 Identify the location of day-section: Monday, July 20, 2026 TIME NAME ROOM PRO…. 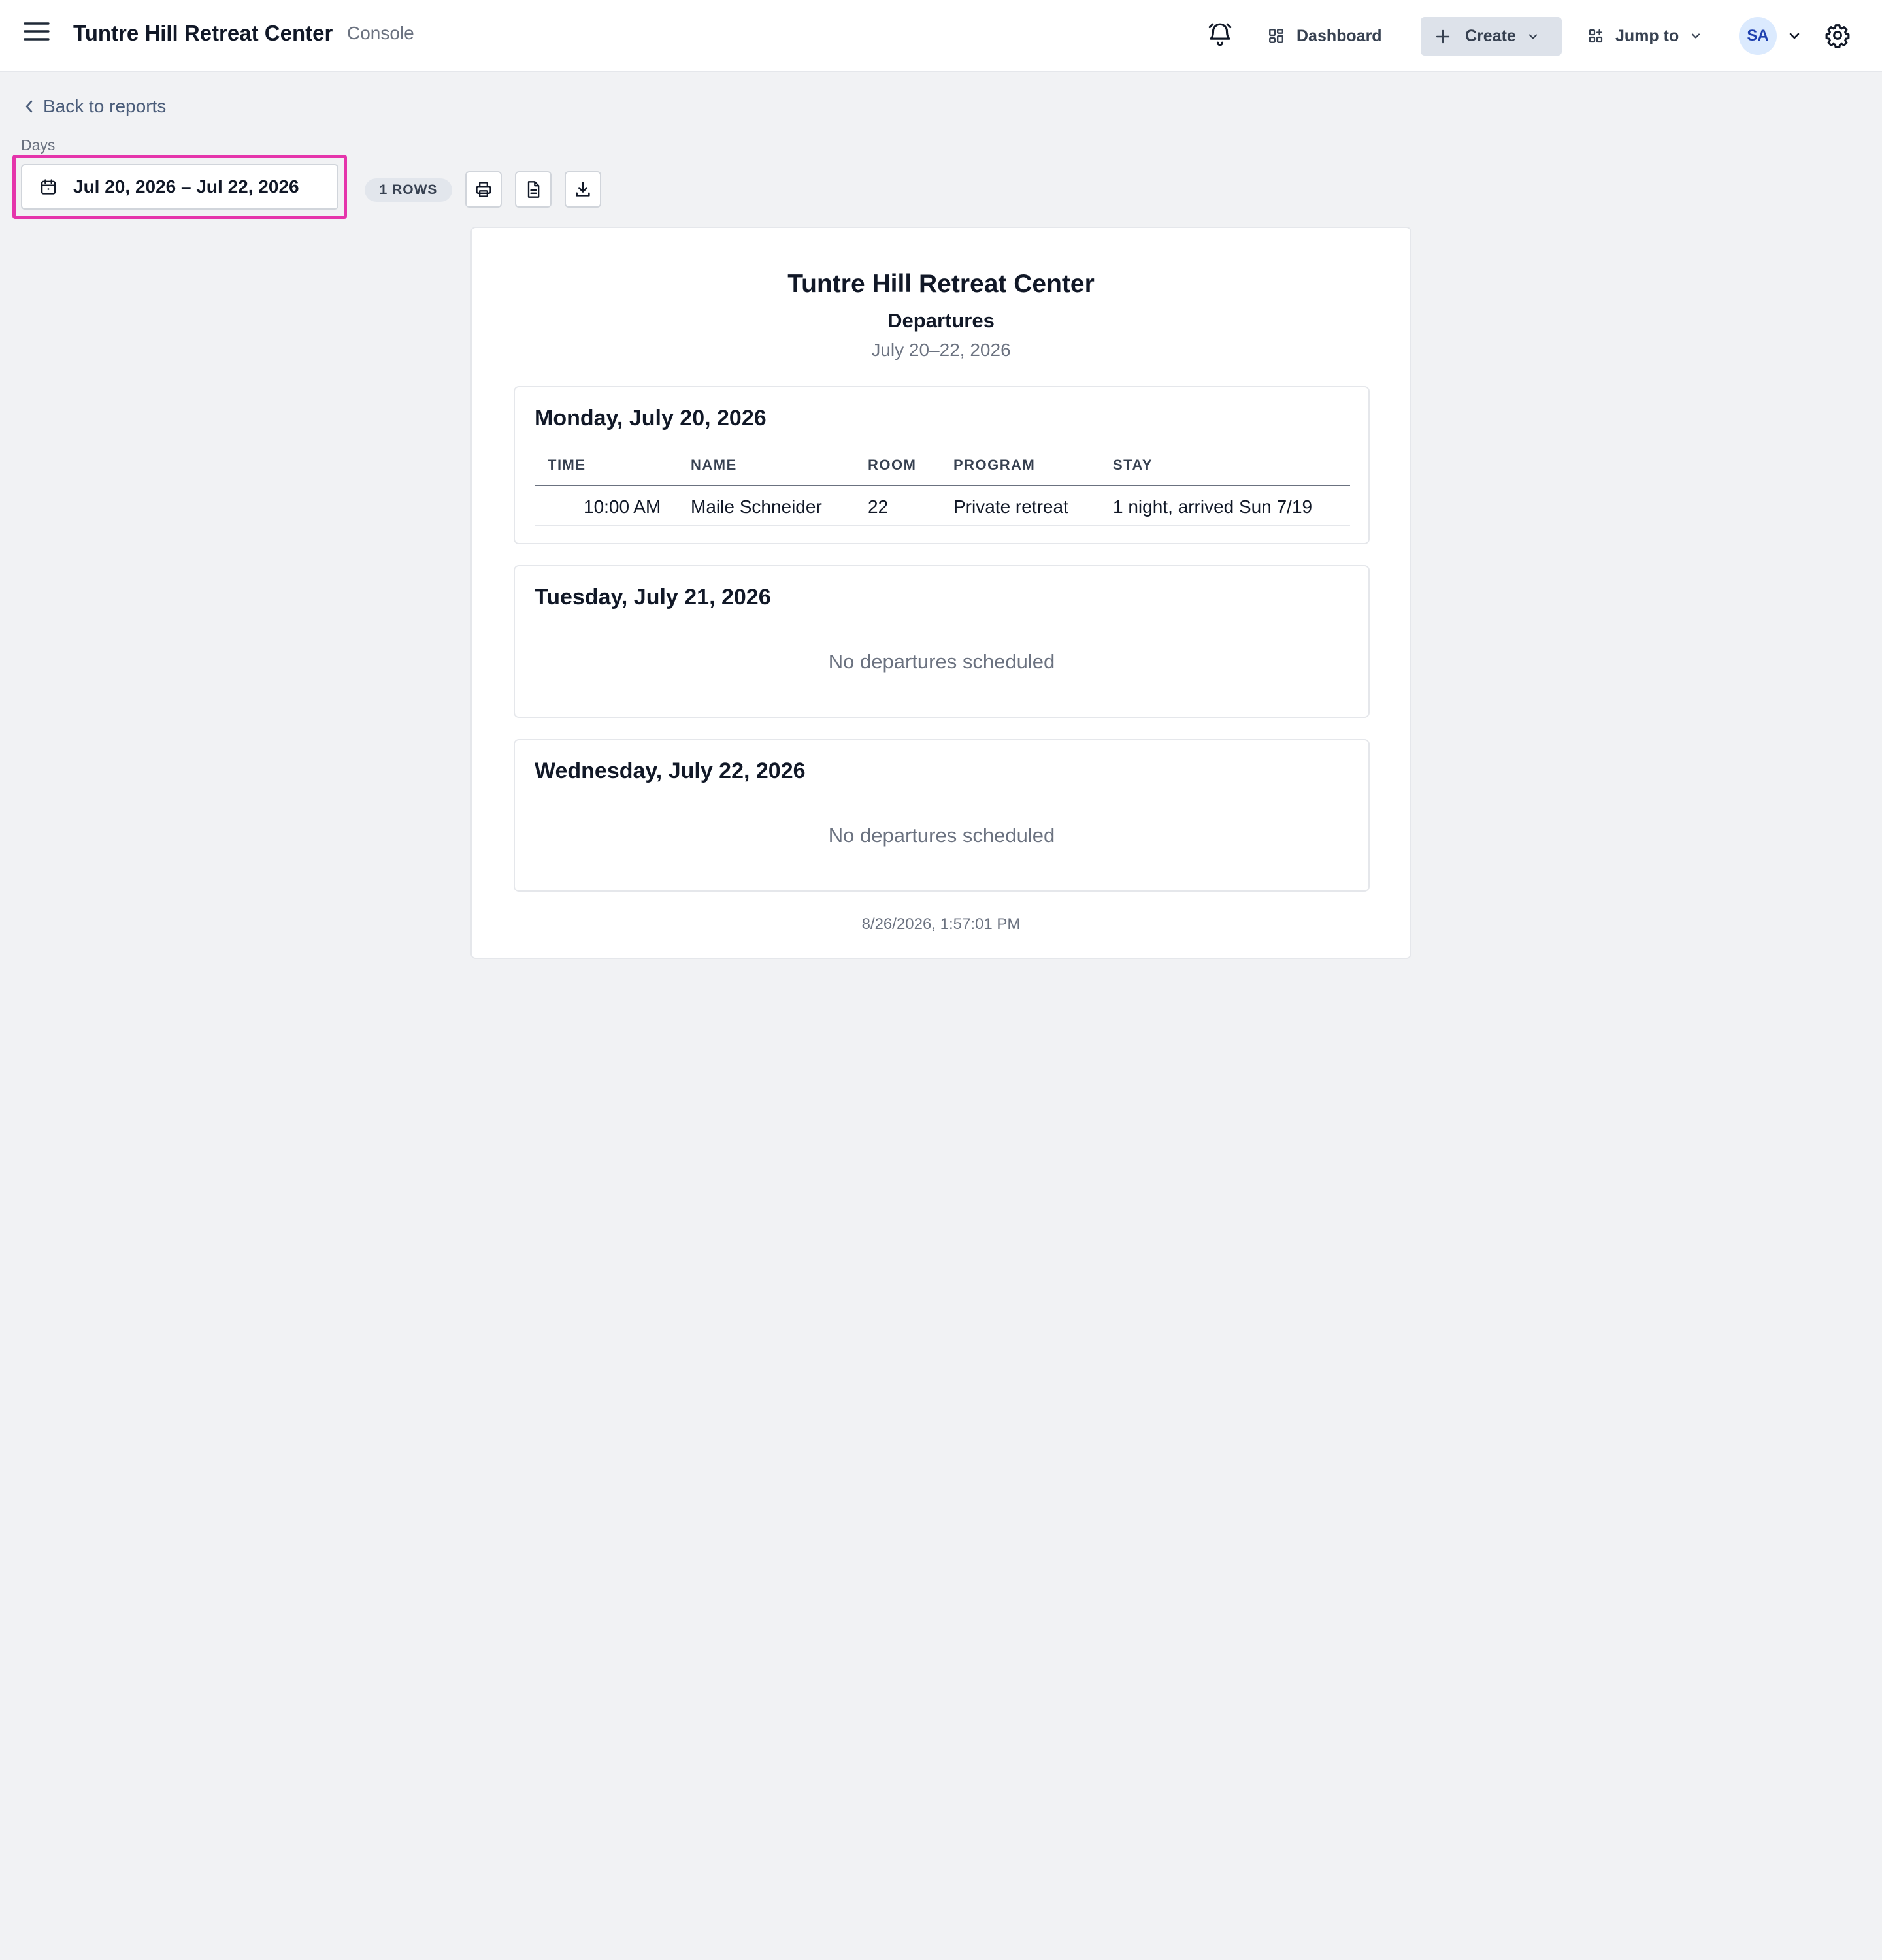
(942, 465).